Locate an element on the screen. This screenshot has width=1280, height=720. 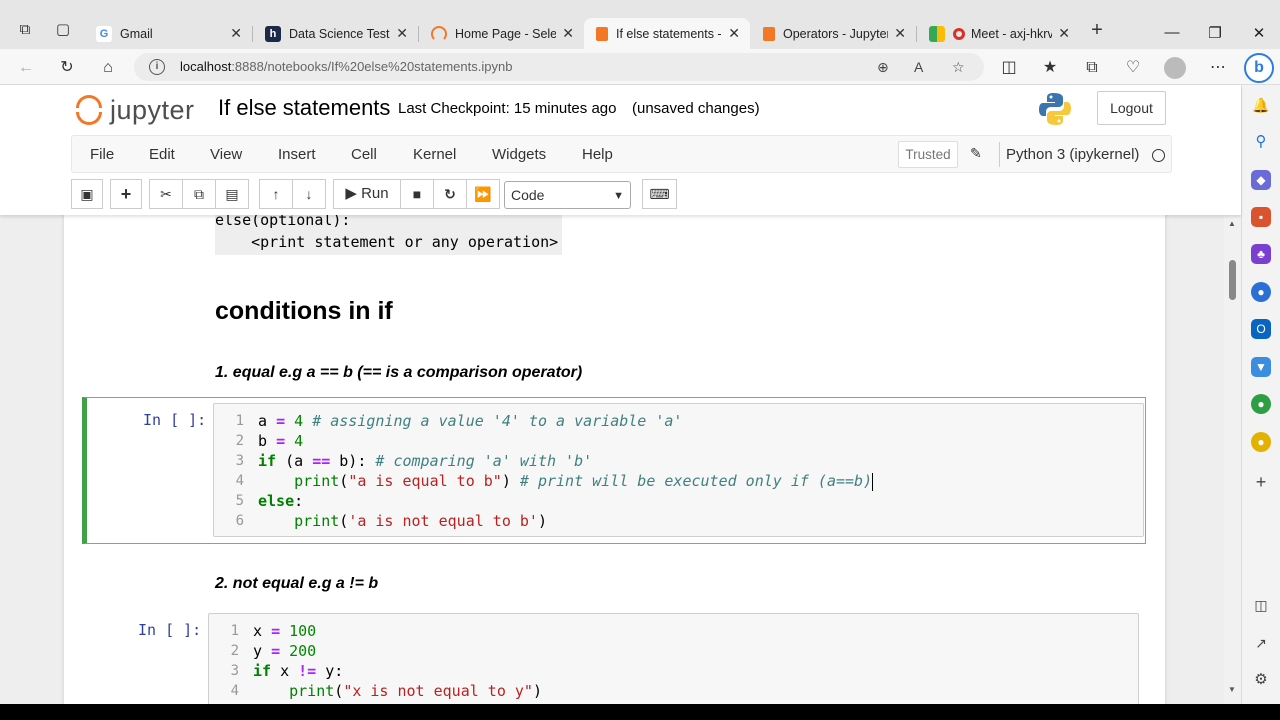
google-meet-icon is located at coordinates (937, 33).